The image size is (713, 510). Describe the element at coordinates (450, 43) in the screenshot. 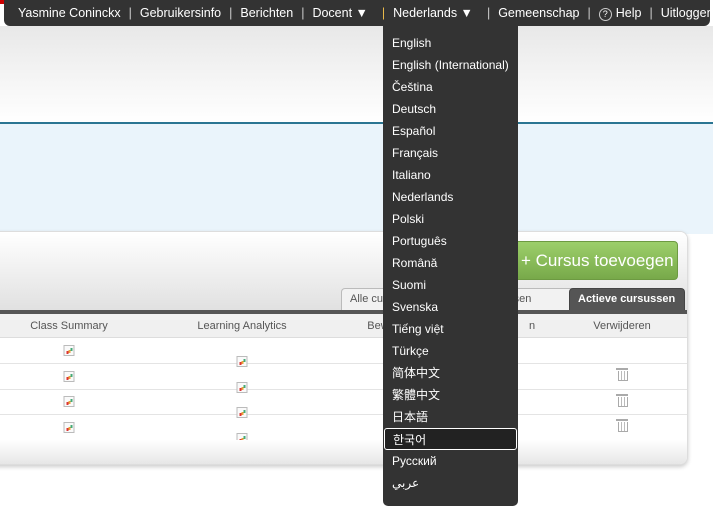

I see `language-option: English` at that location.